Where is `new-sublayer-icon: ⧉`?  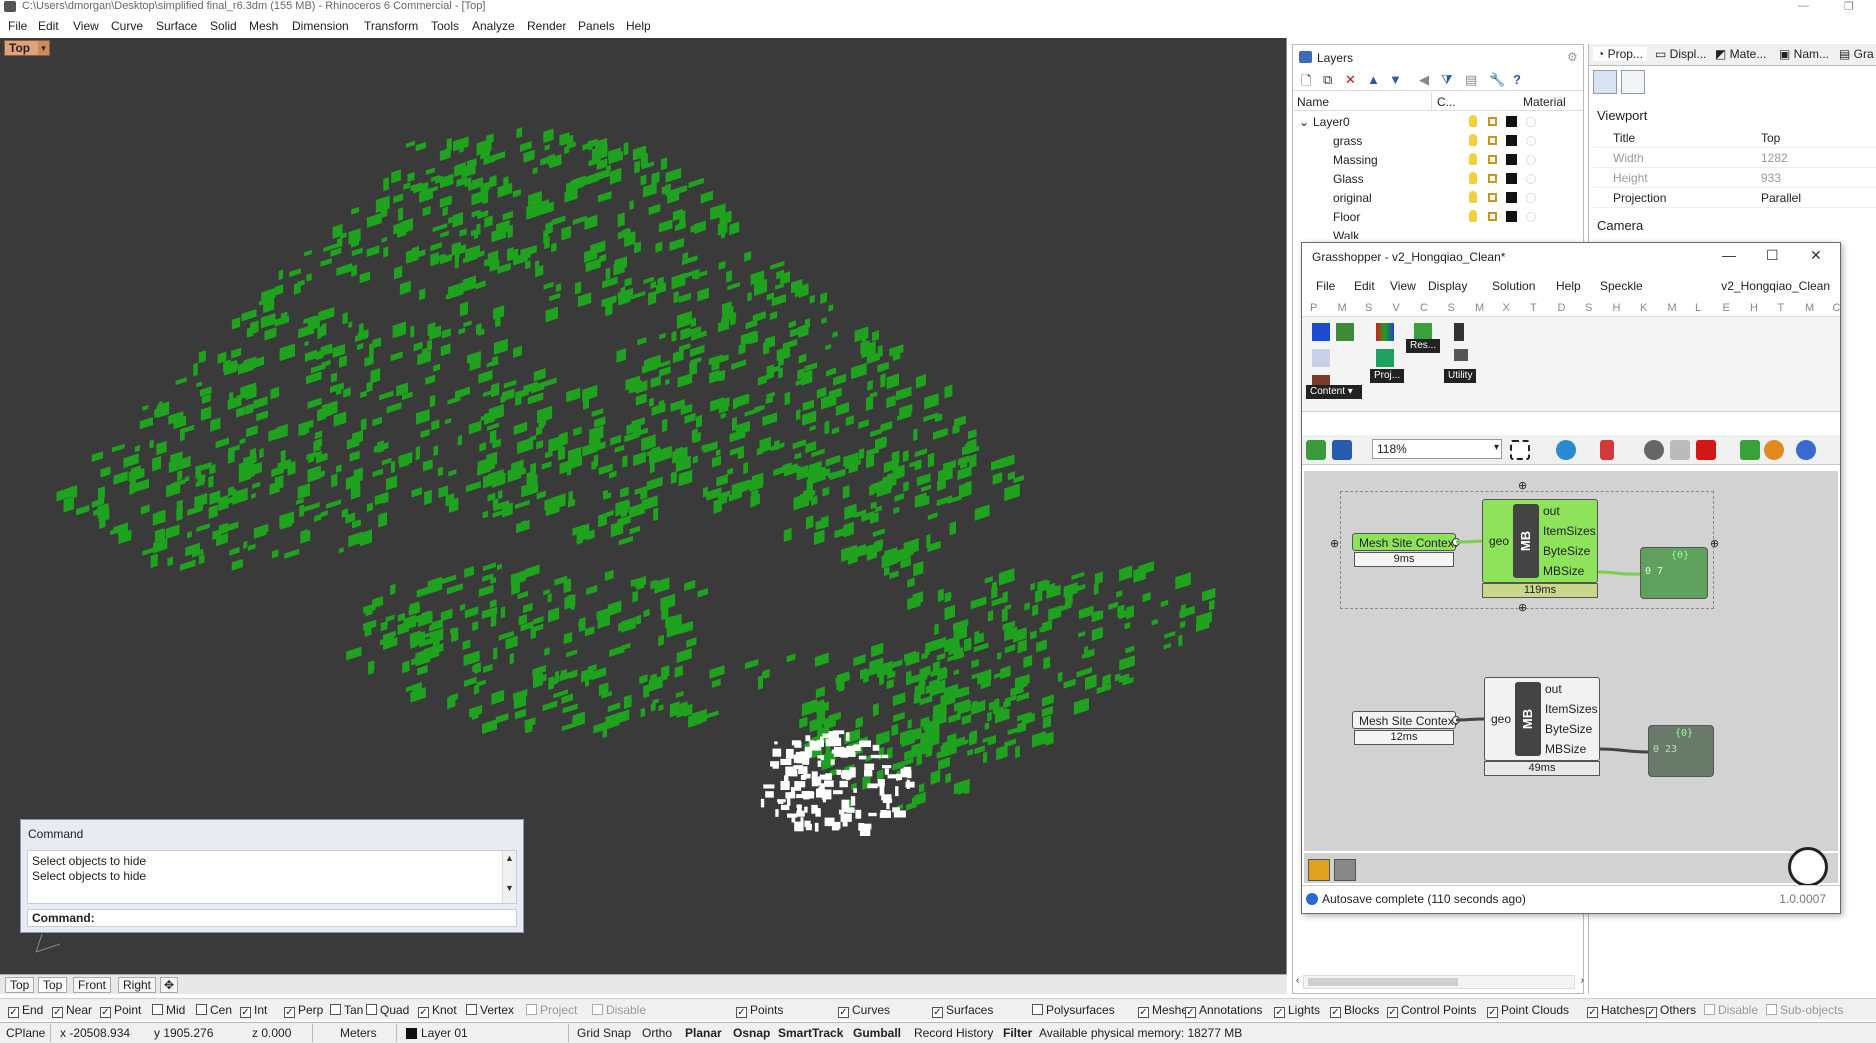 new-sublayer-icon: ⧉ is located at coordinates (1327, 80).